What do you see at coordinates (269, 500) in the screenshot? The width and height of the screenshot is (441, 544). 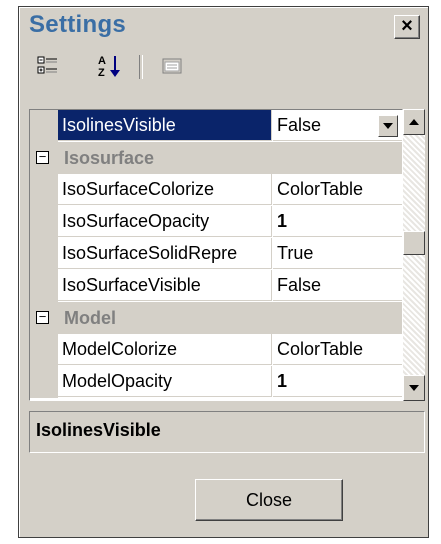 I see `close-button: Close` at bounding box center [269, 500].